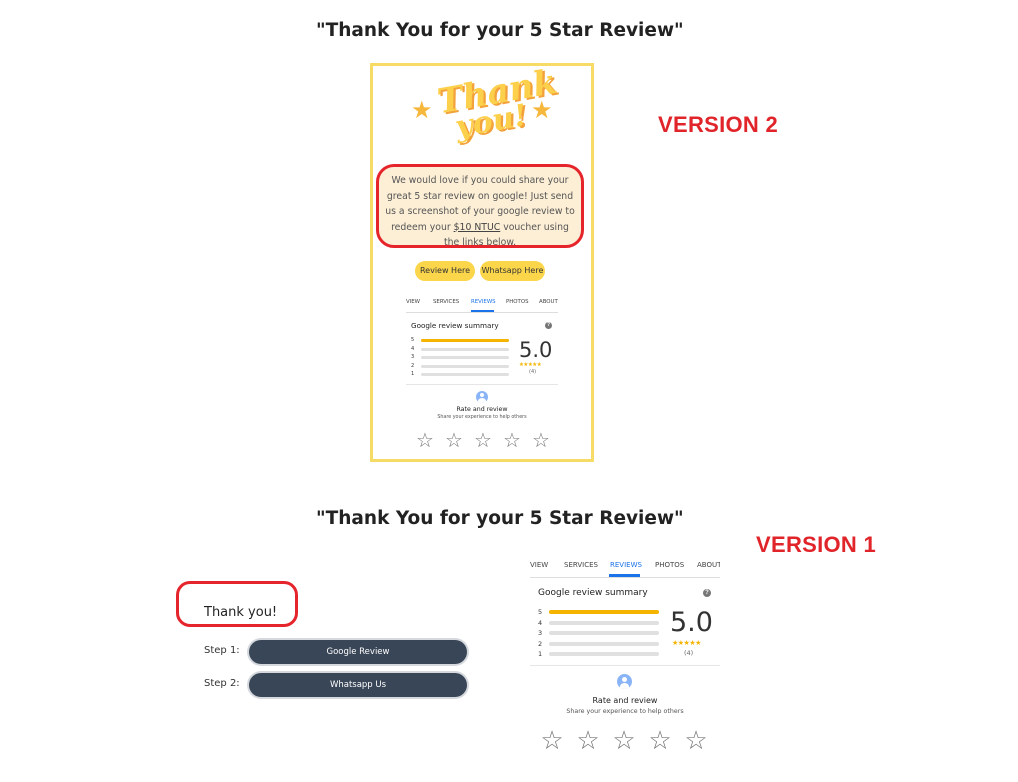  What do you see at coordinates (482, 112) in the screenshot?
I see `thank-you-artwork: ★ ★ Thank you!` at bounding box center [482, 112].